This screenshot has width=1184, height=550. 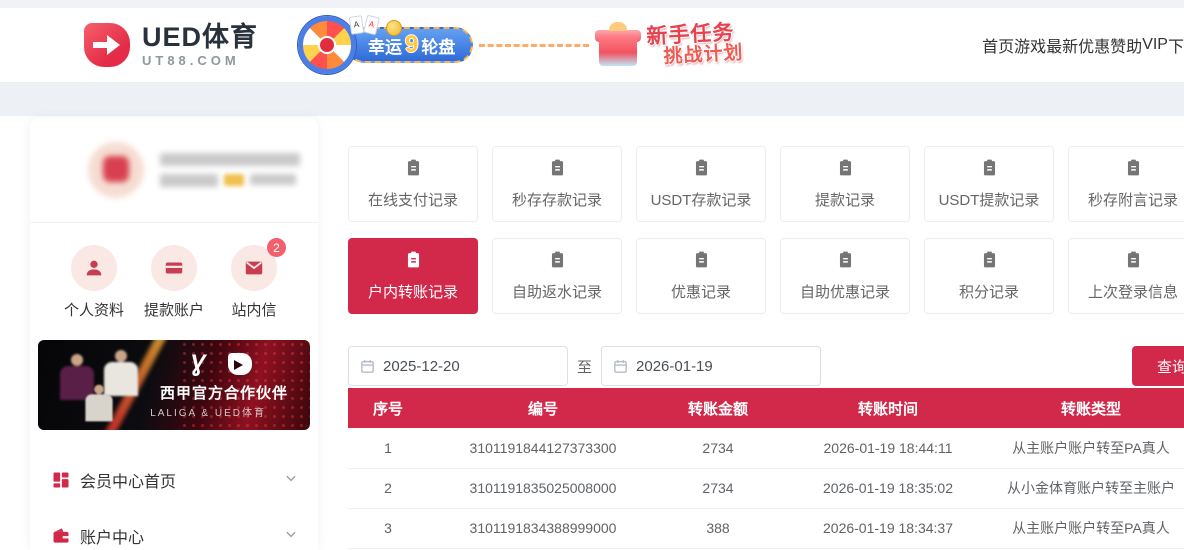 What do you see at coordinates (521, 45) in the screenshot?
I see `promo-banners: AA 幸运 9 轮盘 新手任务 挑战计划` at bounding box center [521, 45].